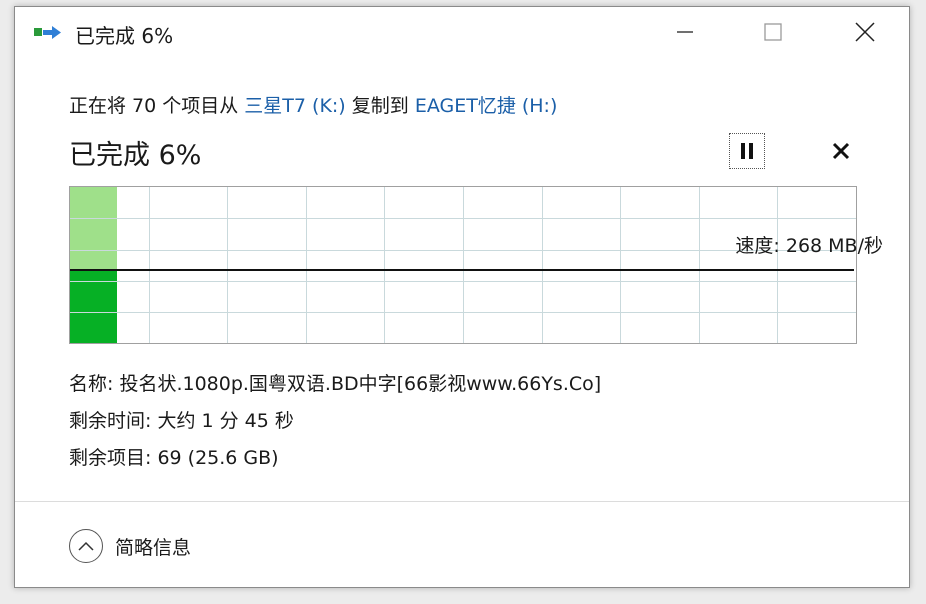 The image size is (926, 604). I want to click on speed-label: 速度: 268 MB/秒, so click(809, 246).